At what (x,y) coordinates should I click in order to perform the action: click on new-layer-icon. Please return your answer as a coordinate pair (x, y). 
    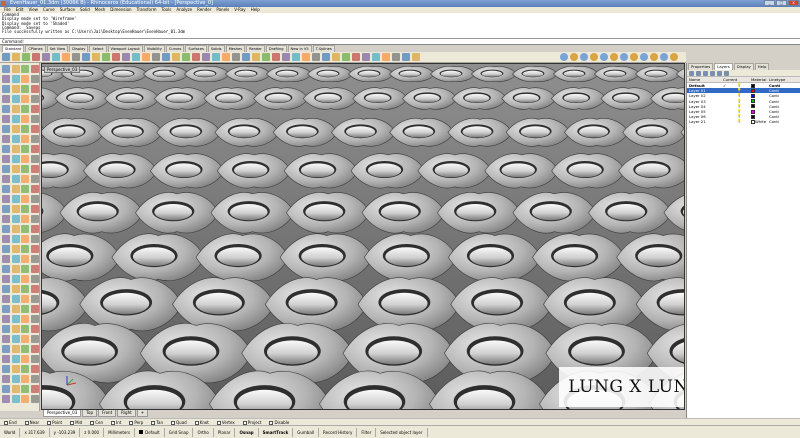
    Looking at the image, I should click on (691, 73).